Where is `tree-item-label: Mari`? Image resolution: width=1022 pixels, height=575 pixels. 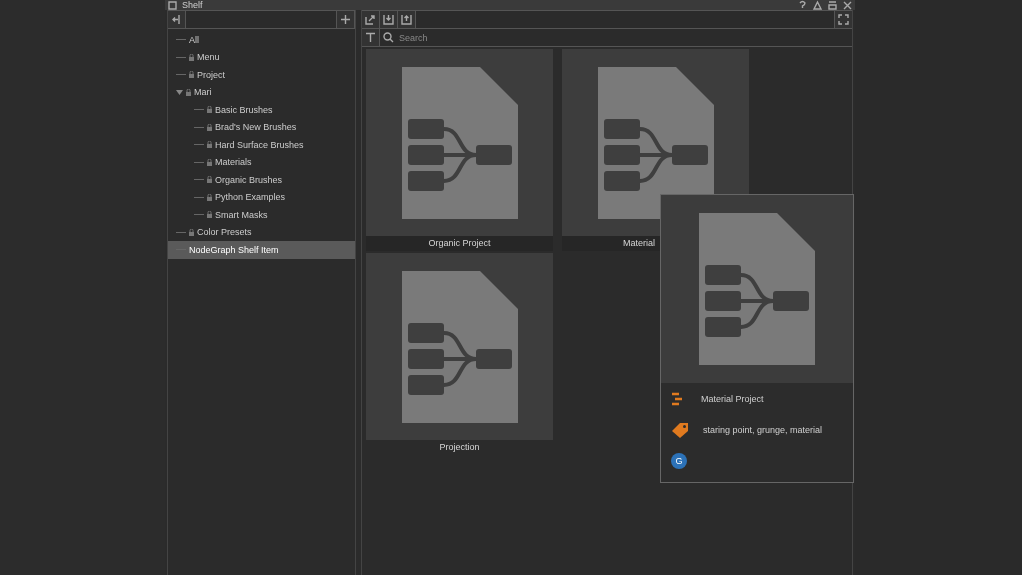 tree-item-label: Mari is located at coordinates (203, 92).